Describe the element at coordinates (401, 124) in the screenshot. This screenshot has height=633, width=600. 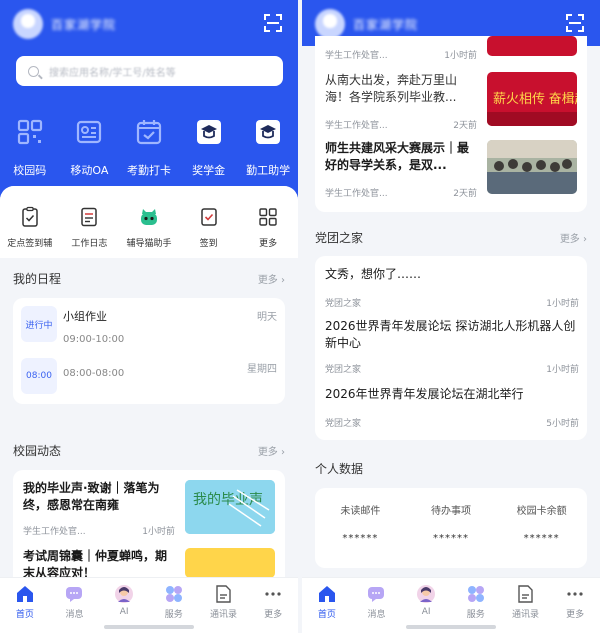
I see `news-meta: 学生工作处官... 2天前` at that location.